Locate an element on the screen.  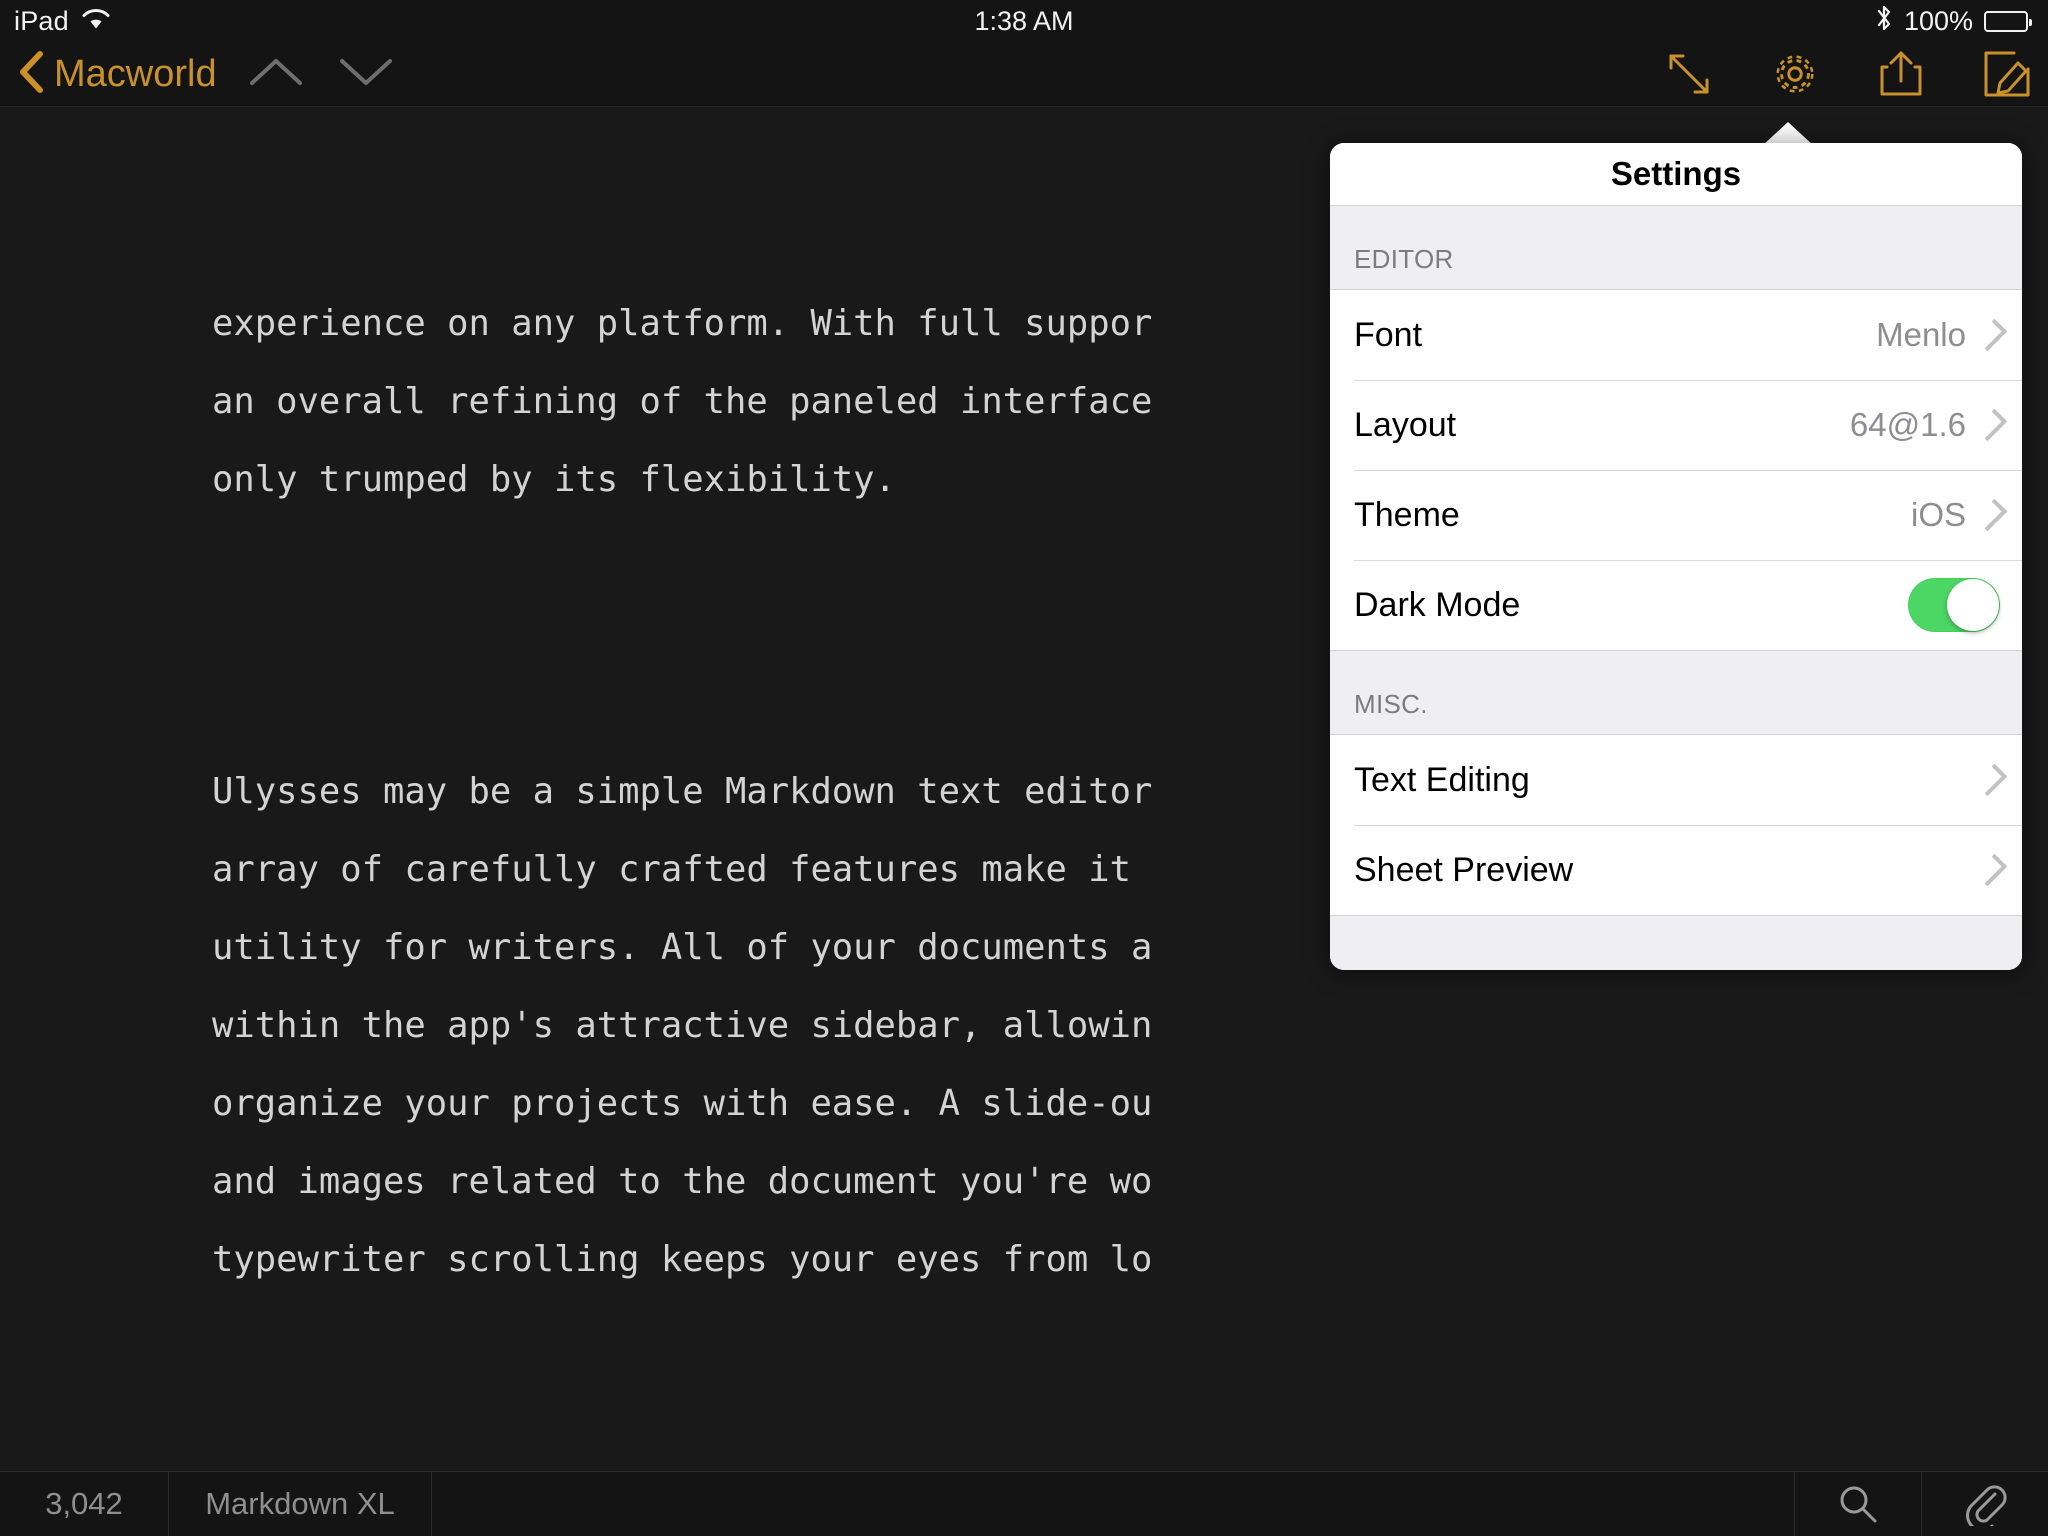
popover-title: Settings is located at coordinates (1676, 174).